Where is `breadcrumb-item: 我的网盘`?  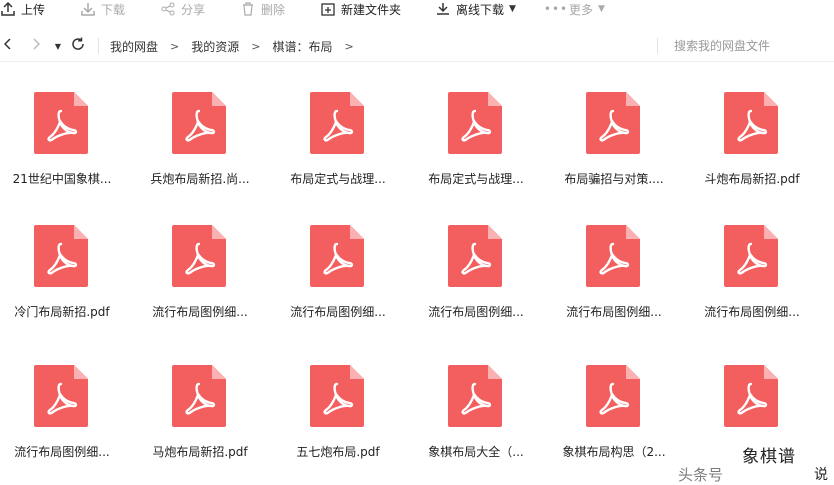
breadcrumb-item: 我的网盘 is located at coordinates (134, 46).